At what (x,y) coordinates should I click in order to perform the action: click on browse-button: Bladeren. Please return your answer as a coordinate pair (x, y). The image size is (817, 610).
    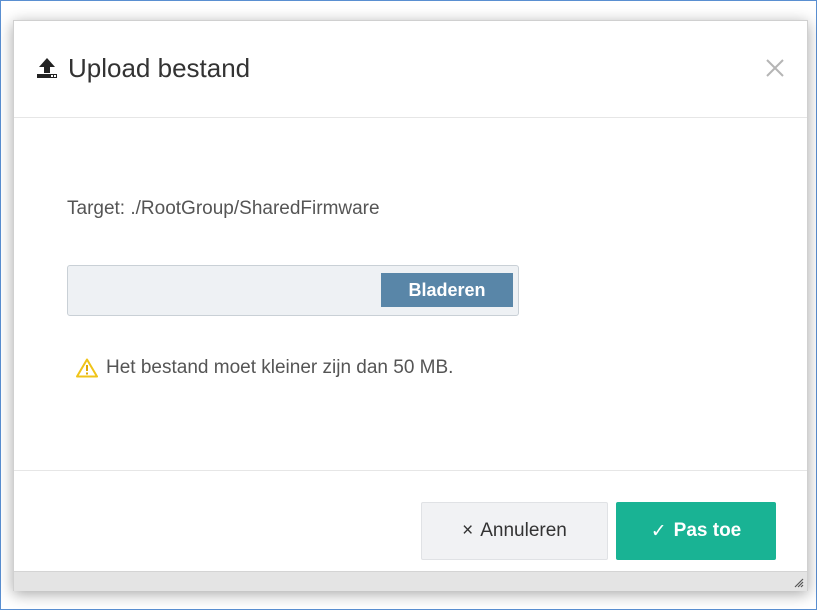
    Looking at the image, I should click on (447, 290).